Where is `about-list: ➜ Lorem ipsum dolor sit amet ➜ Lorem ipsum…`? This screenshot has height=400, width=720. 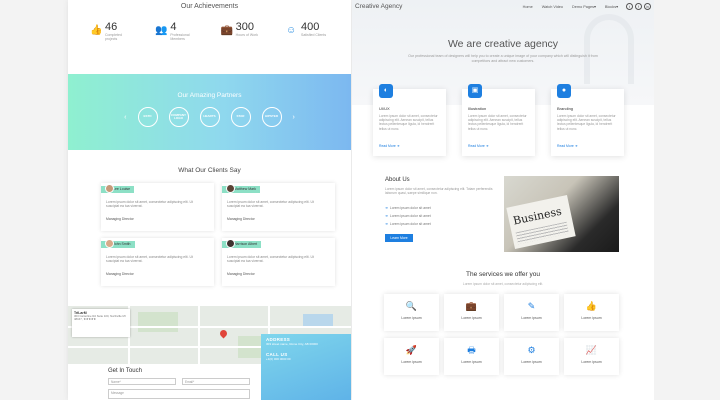 about-list: ➜ Lorem ipsum dolor sit amet ➜ Lorem ipsum… is located at coordinates (408, 216).